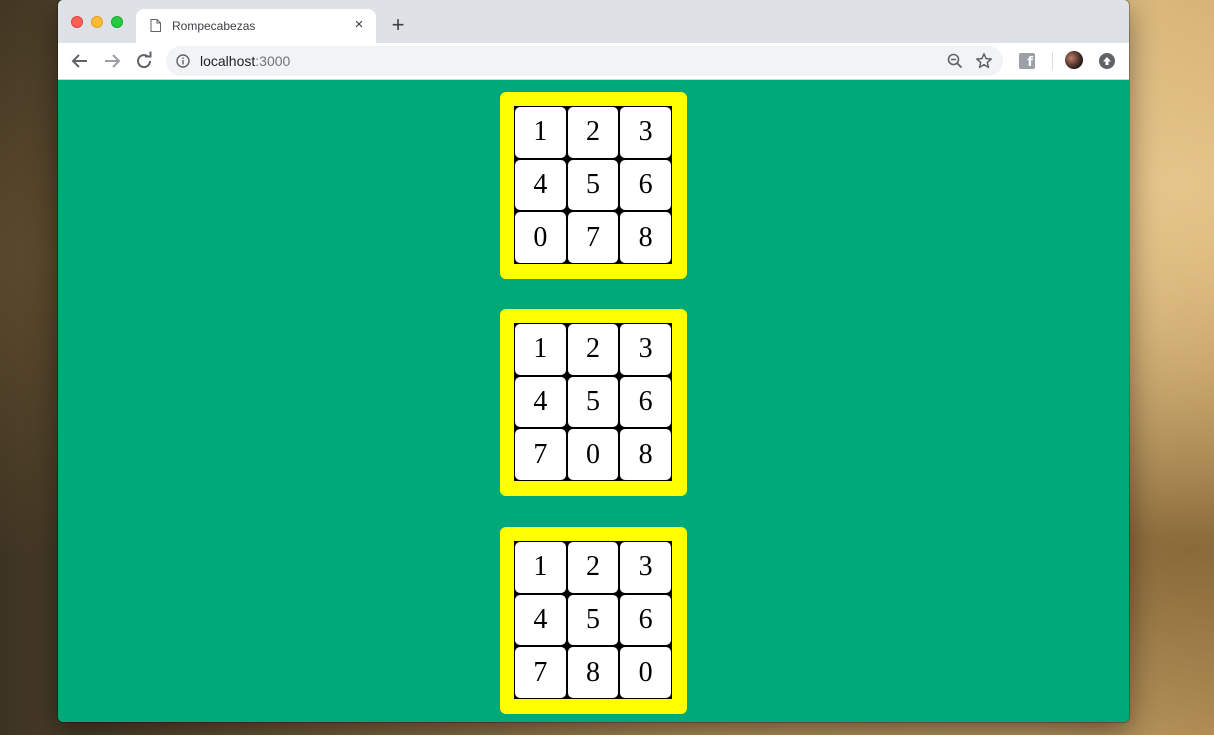 This screenshot has height=735, width=1214. What do you see at coordinates (1052, 61) in the screenshot?
I see `toolbar-divider` at bounding box center [1052, 61].